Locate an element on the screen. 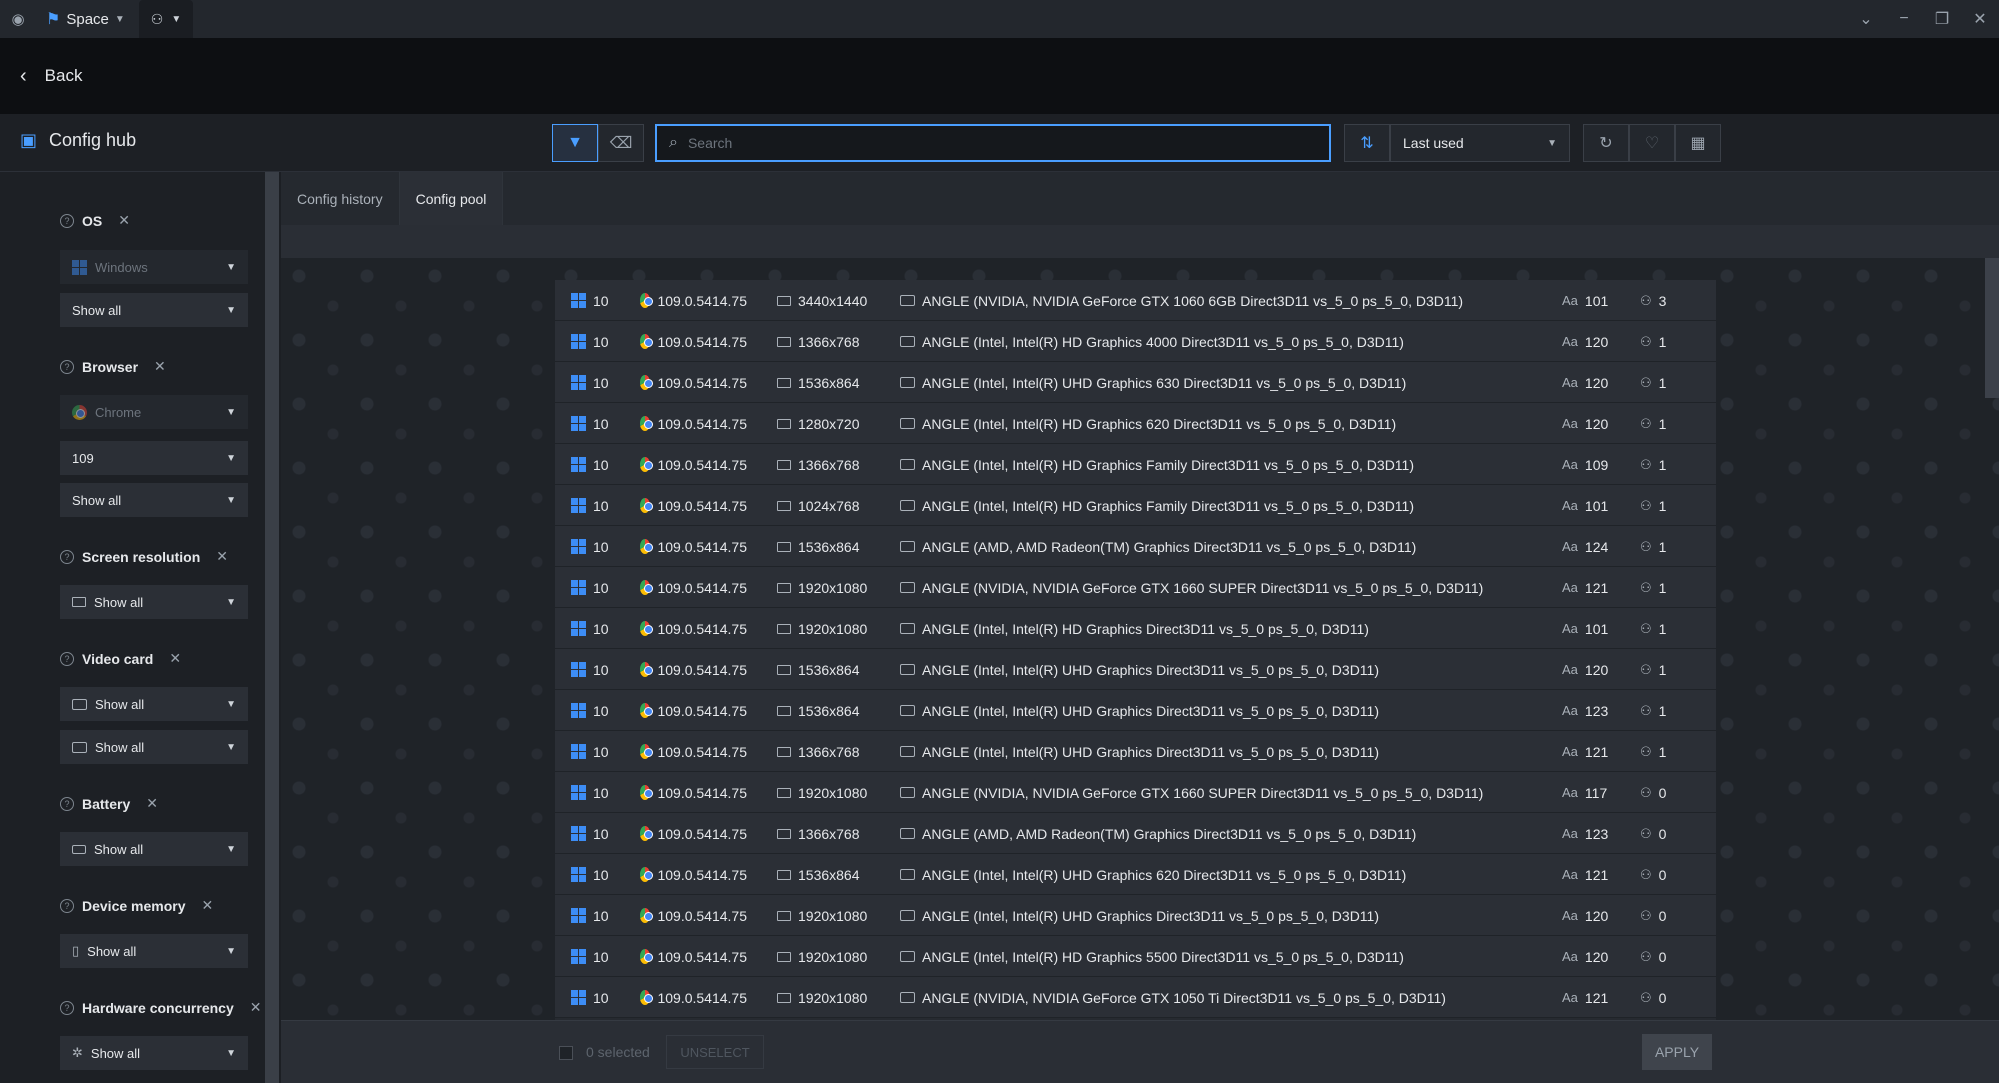 The image size is (1999, 1083). os-cell: 10 is located at coordinates (601, 300).